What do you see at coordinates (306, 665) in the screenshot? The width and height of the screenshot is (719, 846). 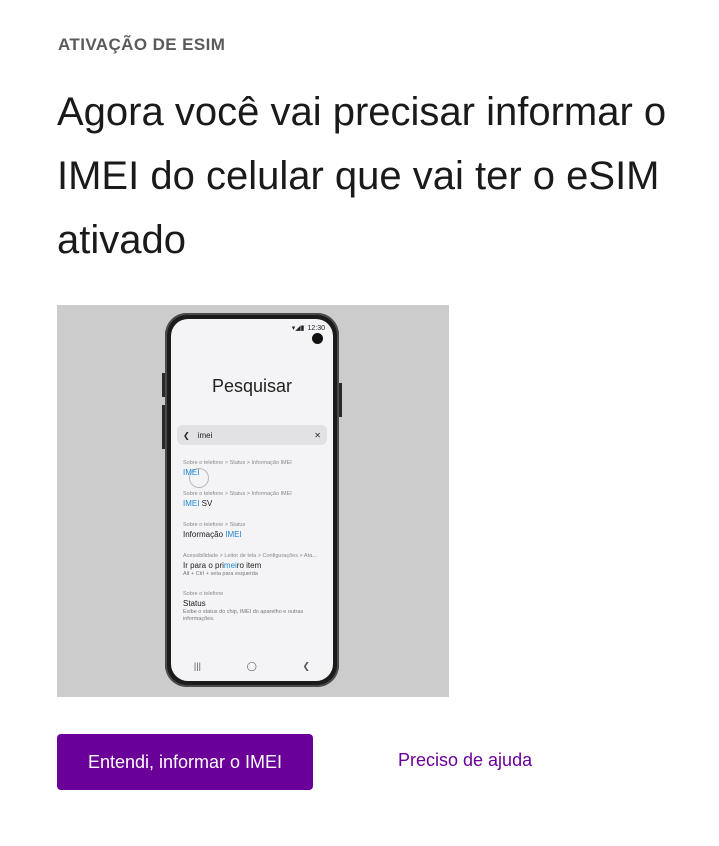 I see `back-icon: ❮` at bounding box center [306, 665].